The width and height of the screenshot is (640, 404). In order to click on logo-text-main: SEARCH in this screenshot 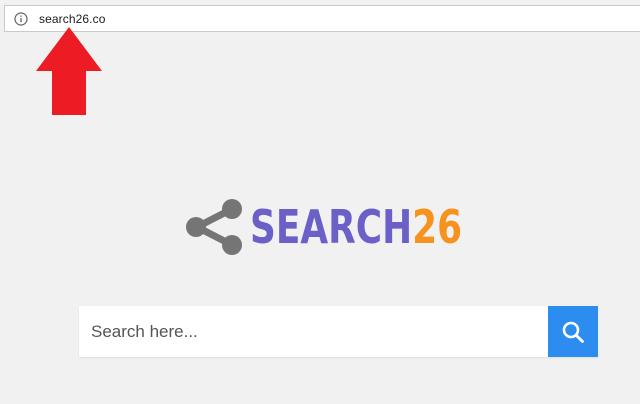, I will do `click(331, 227)`.